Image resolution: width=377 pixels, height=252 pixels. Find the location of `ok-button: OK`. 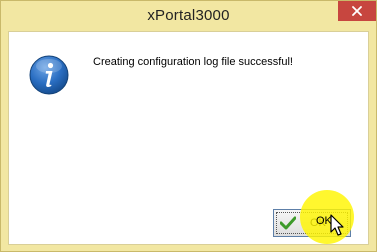

ok-button: OK is located at coordinates (312, 223).